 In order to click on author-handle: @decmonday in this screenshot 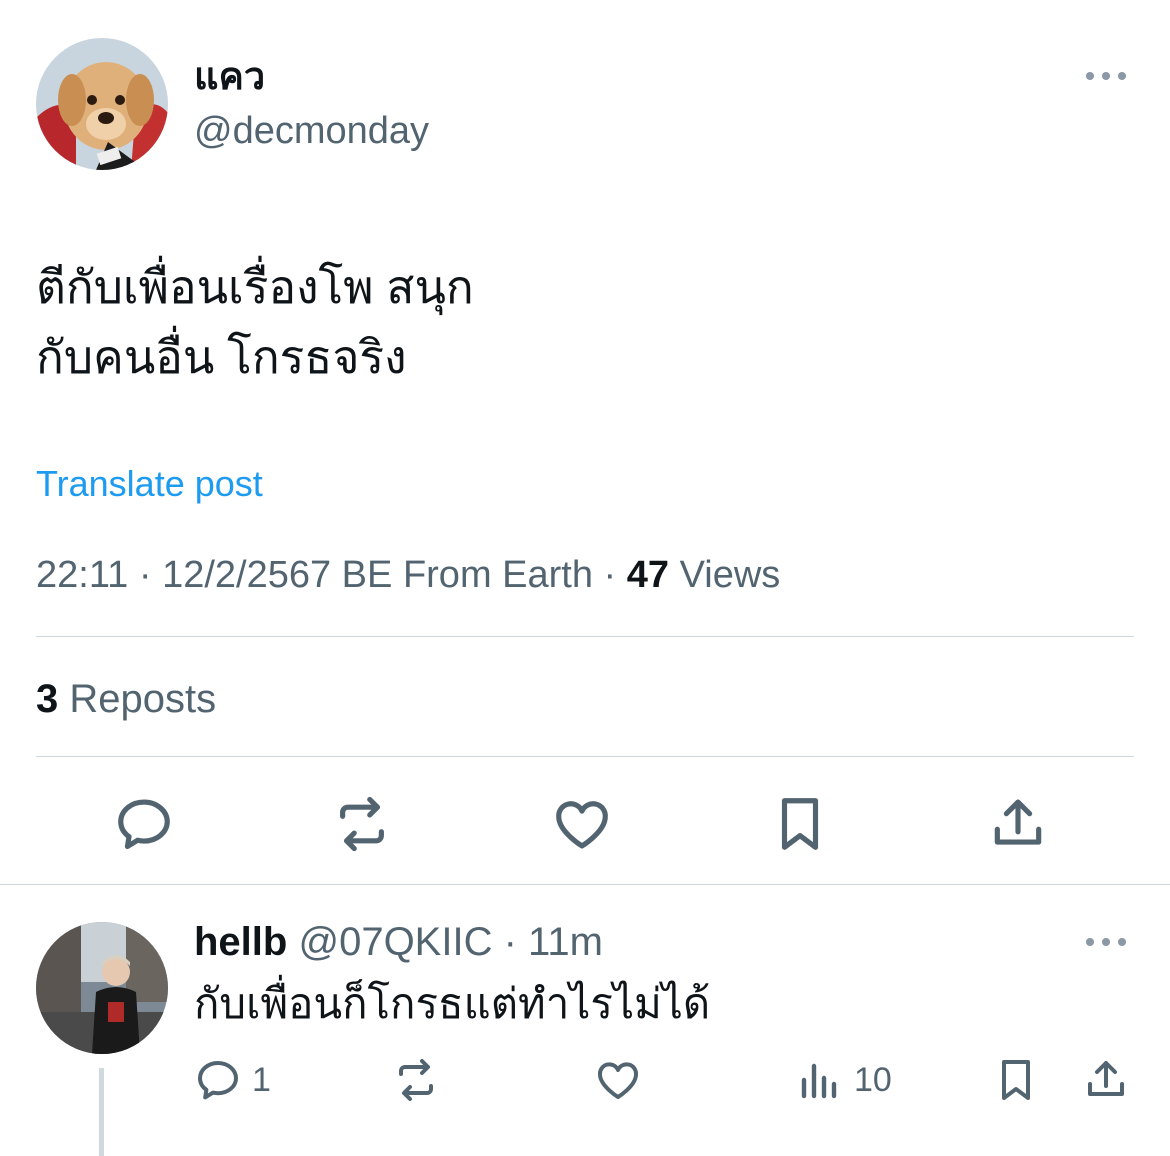, I will do `click(311, 131)`.